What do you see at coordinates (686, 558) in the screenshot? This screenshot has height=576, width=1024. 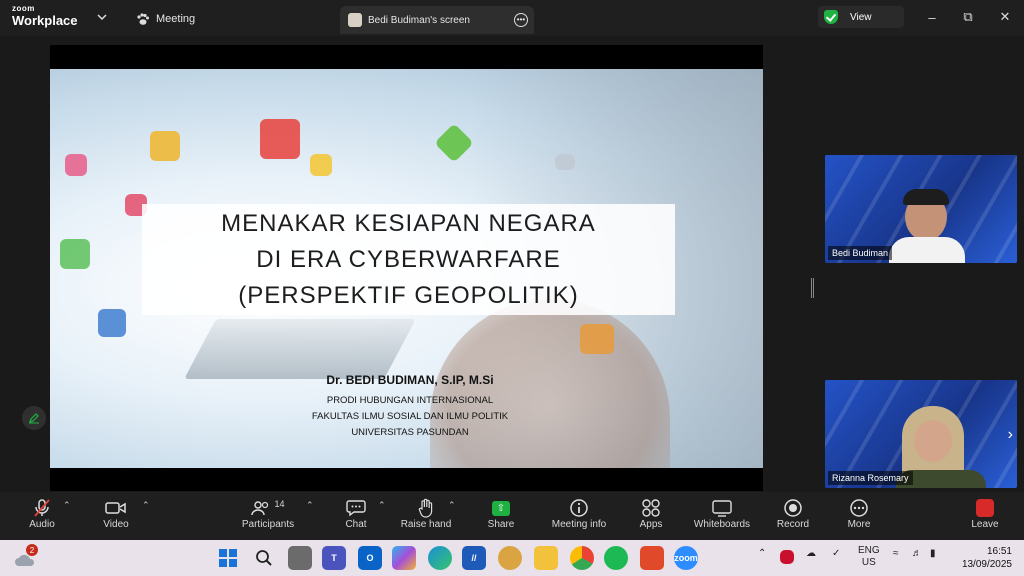 I see `zoom-icon: zoom` at bounding box center [686, 558].